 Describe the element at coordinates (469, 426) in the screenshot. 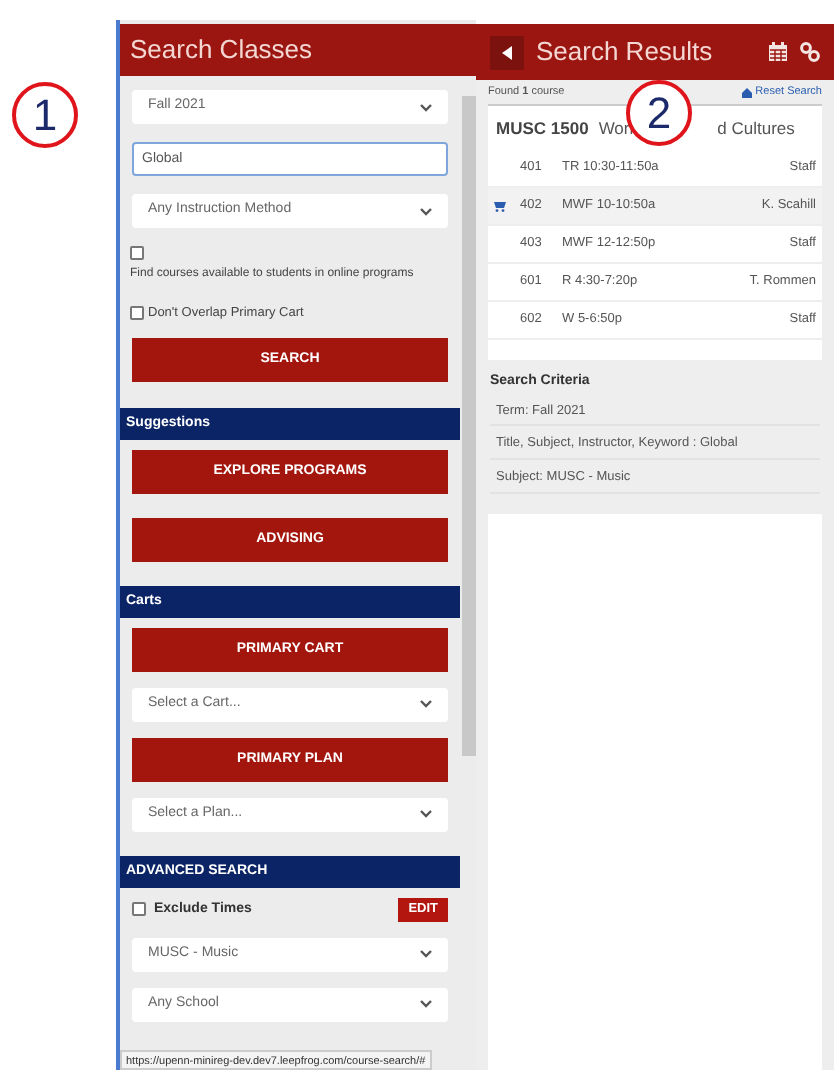

I see `scrollbar` at that location.